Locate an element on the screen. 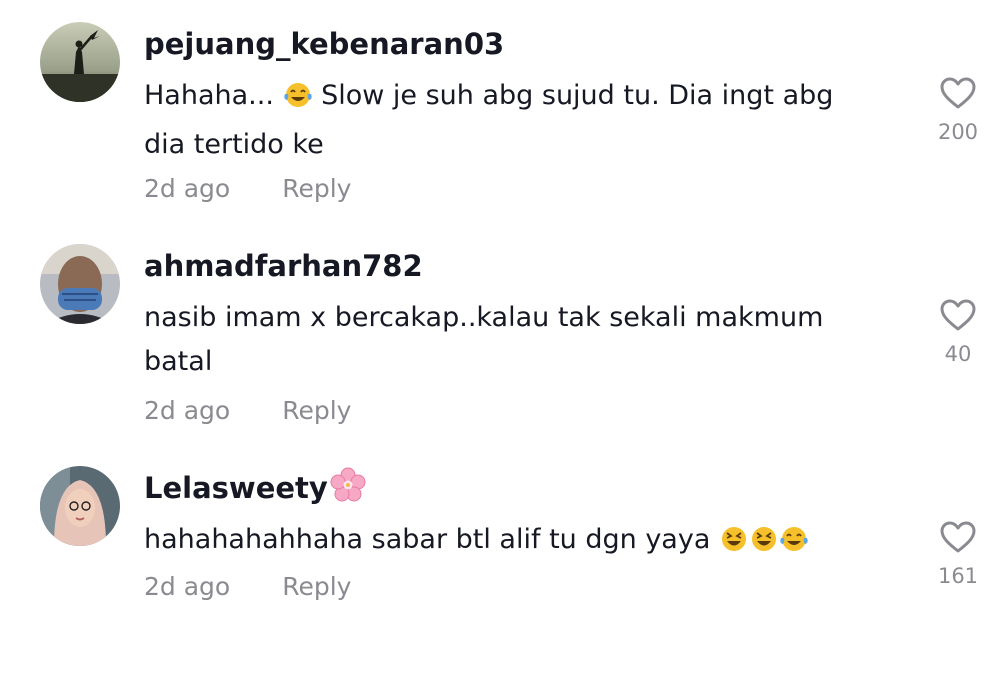 The height and width of the screenshot is (688, 1002). like-count: 40 is located at coordinates (958, 354).